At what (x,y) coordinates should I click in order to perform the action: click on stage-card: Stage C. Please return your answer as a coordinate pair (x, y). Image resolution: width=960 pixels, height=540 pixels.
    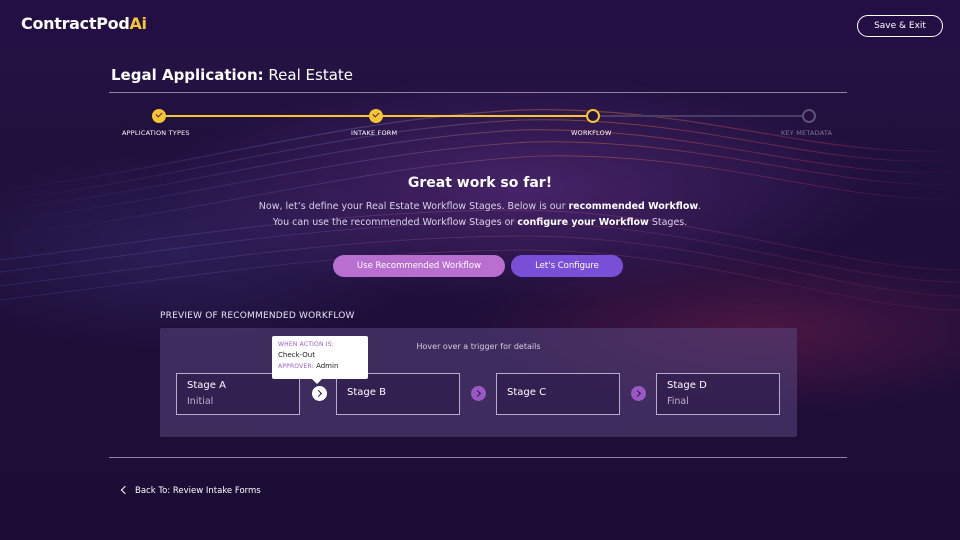
    Looking at the image, I should click on (558, 394).